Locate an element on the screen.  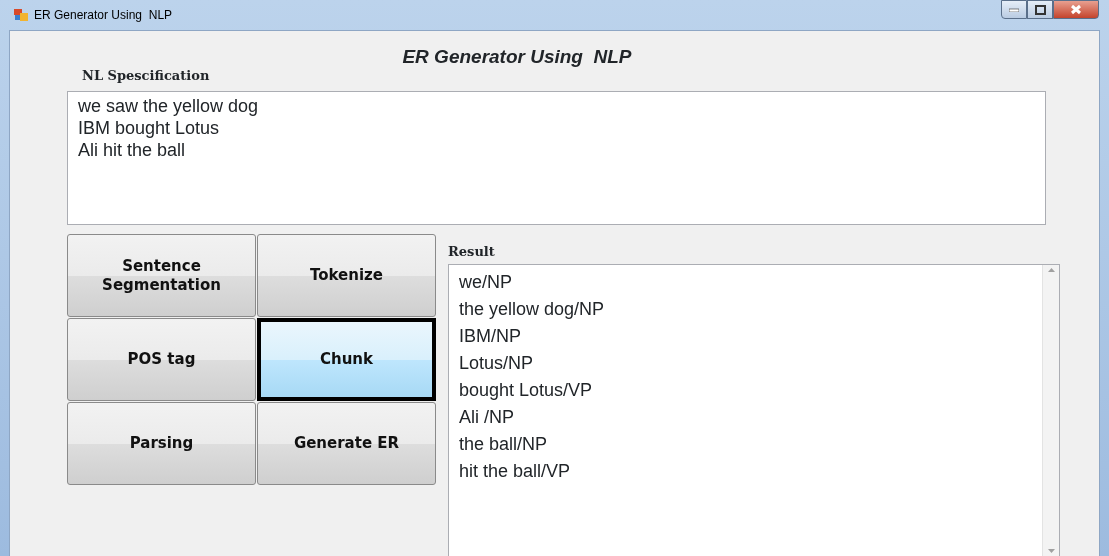
app-icon is located at coordinates (21, 15).